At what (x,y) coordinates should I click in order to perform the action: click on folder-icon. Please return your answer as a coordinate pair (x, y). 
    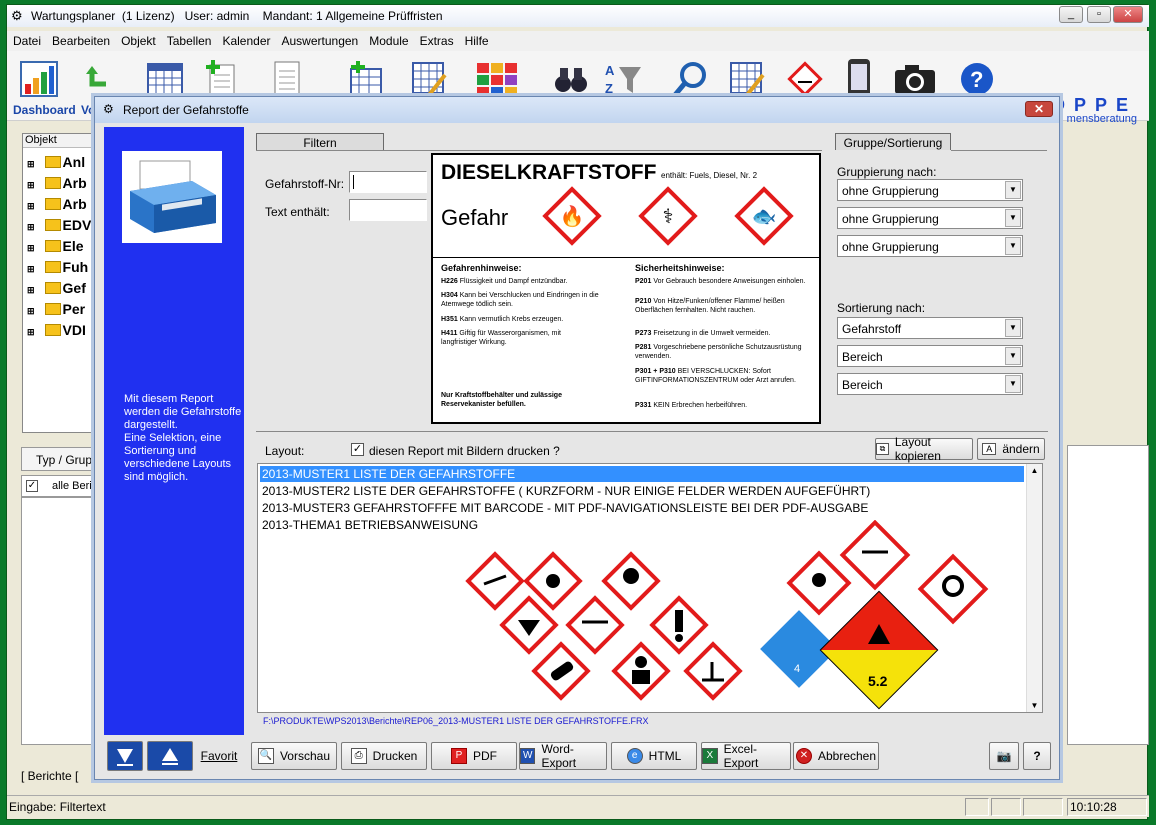
    Looking at the image, I should click on (52, 246).